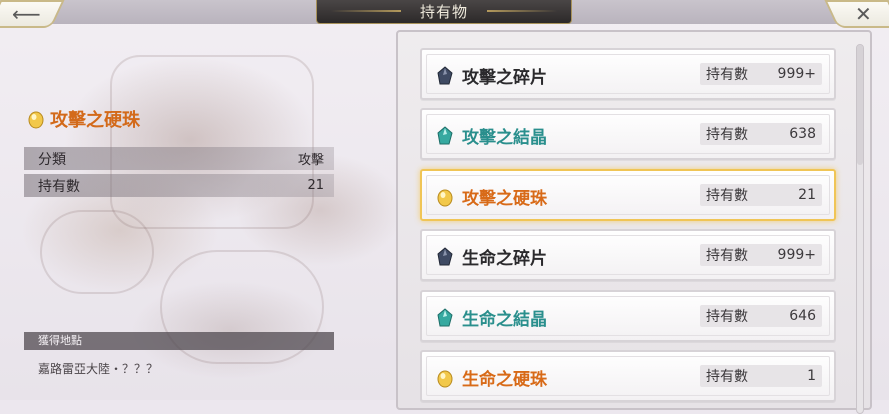 The width and height of the screenshot is (889, 414). Describe the element at coordinates (628, 134) in the screenshot. I see `item-row: 攻擊之結晶 持有數 638` at that location.